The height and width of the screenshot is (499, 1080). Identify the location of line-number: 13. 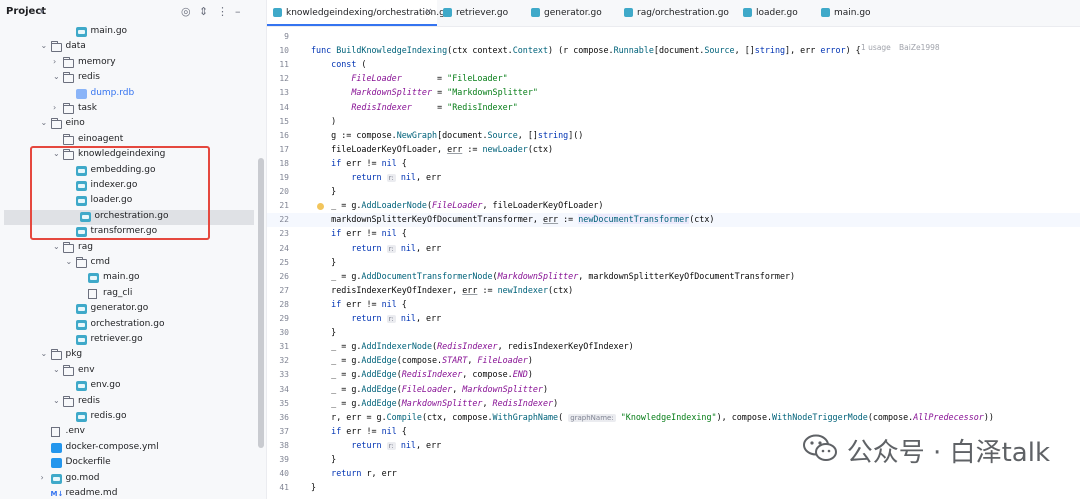
(284, 93).